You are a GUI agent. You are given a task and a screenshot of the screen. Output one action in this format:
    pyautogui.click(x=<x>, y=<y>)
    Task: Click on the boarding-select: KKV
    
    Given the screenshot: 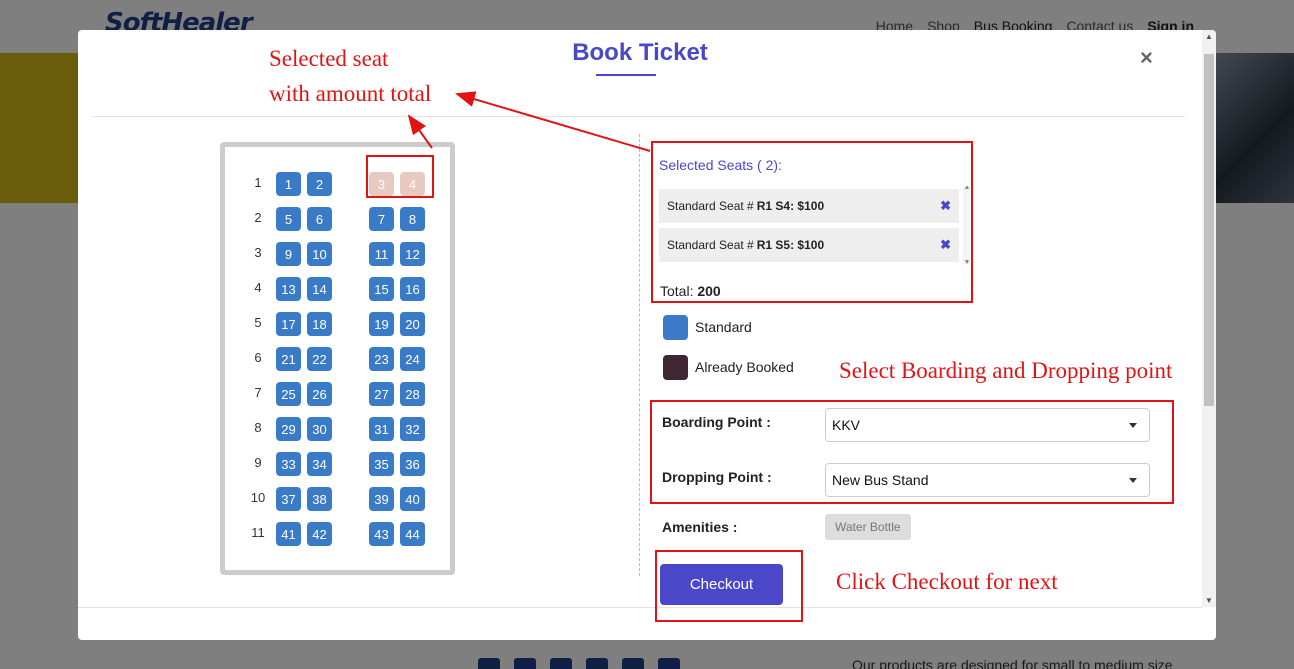 What is the action you would take?
    pyautogui.click(x=987, y=425)
    